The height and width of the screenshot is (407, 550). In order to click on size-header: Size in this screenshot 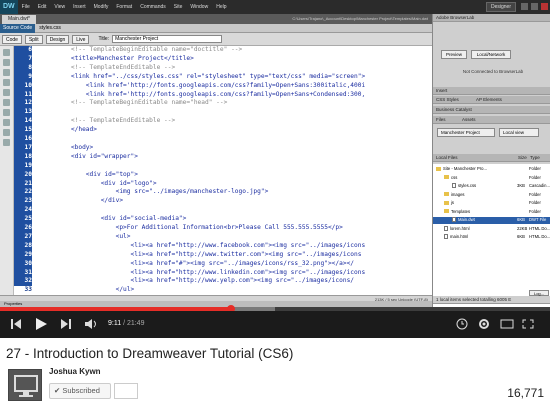, I will do `click(523, 158)`.